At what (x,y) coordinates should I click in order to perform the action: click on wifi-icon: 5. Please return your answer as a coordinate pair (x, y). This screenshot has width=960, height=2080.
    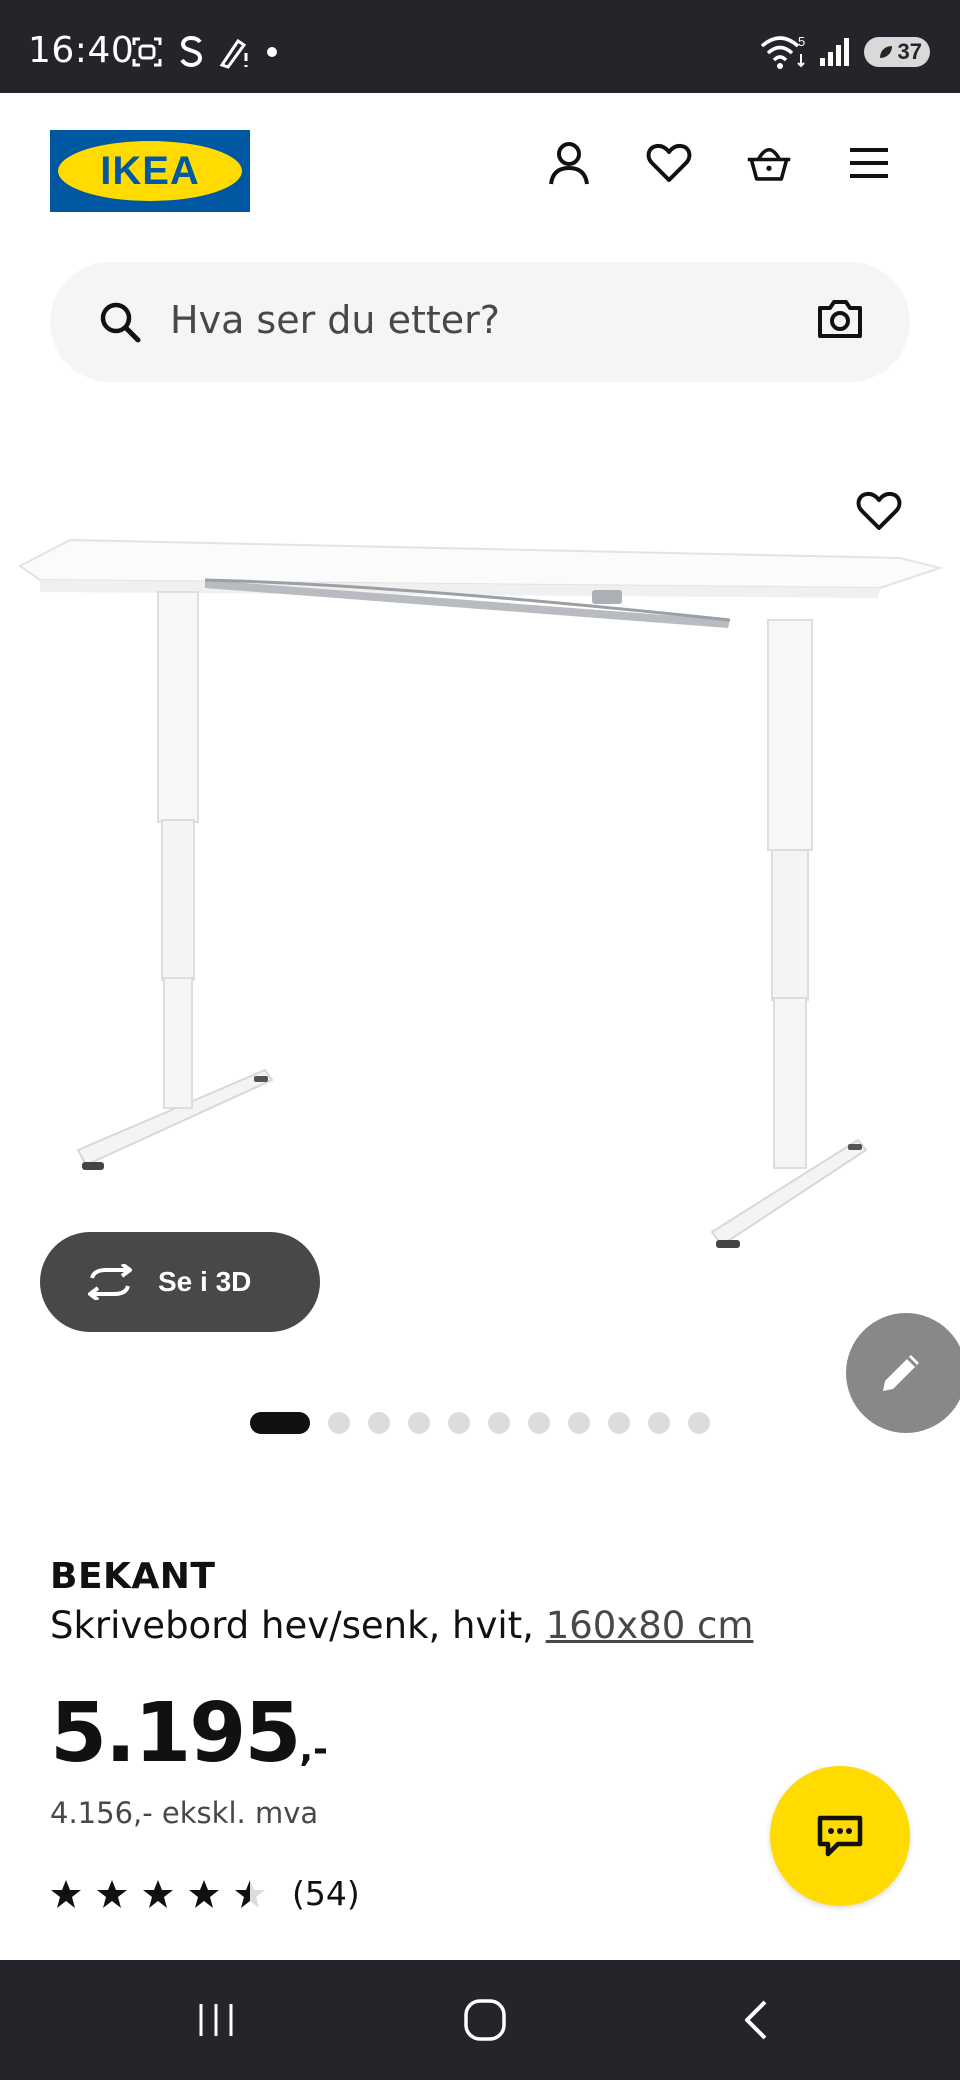
    Looking at the image, I should click on (782, 51).